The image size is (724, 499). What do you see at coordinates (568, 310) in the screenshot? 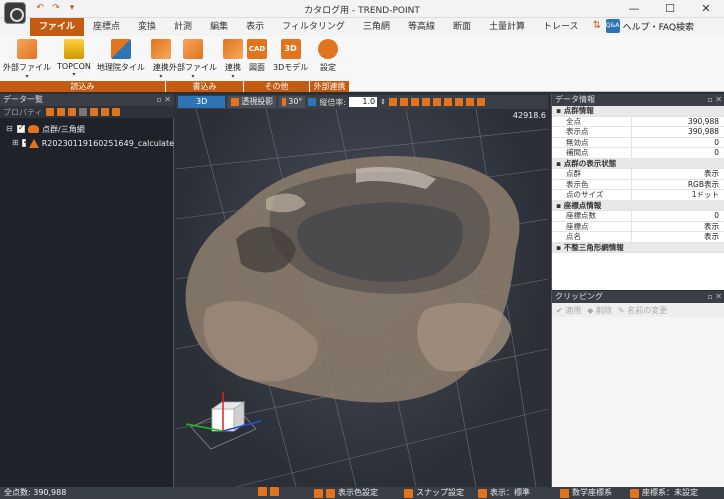
I see `apply-button: ✔ 適用` at bounding box center [568, 310].